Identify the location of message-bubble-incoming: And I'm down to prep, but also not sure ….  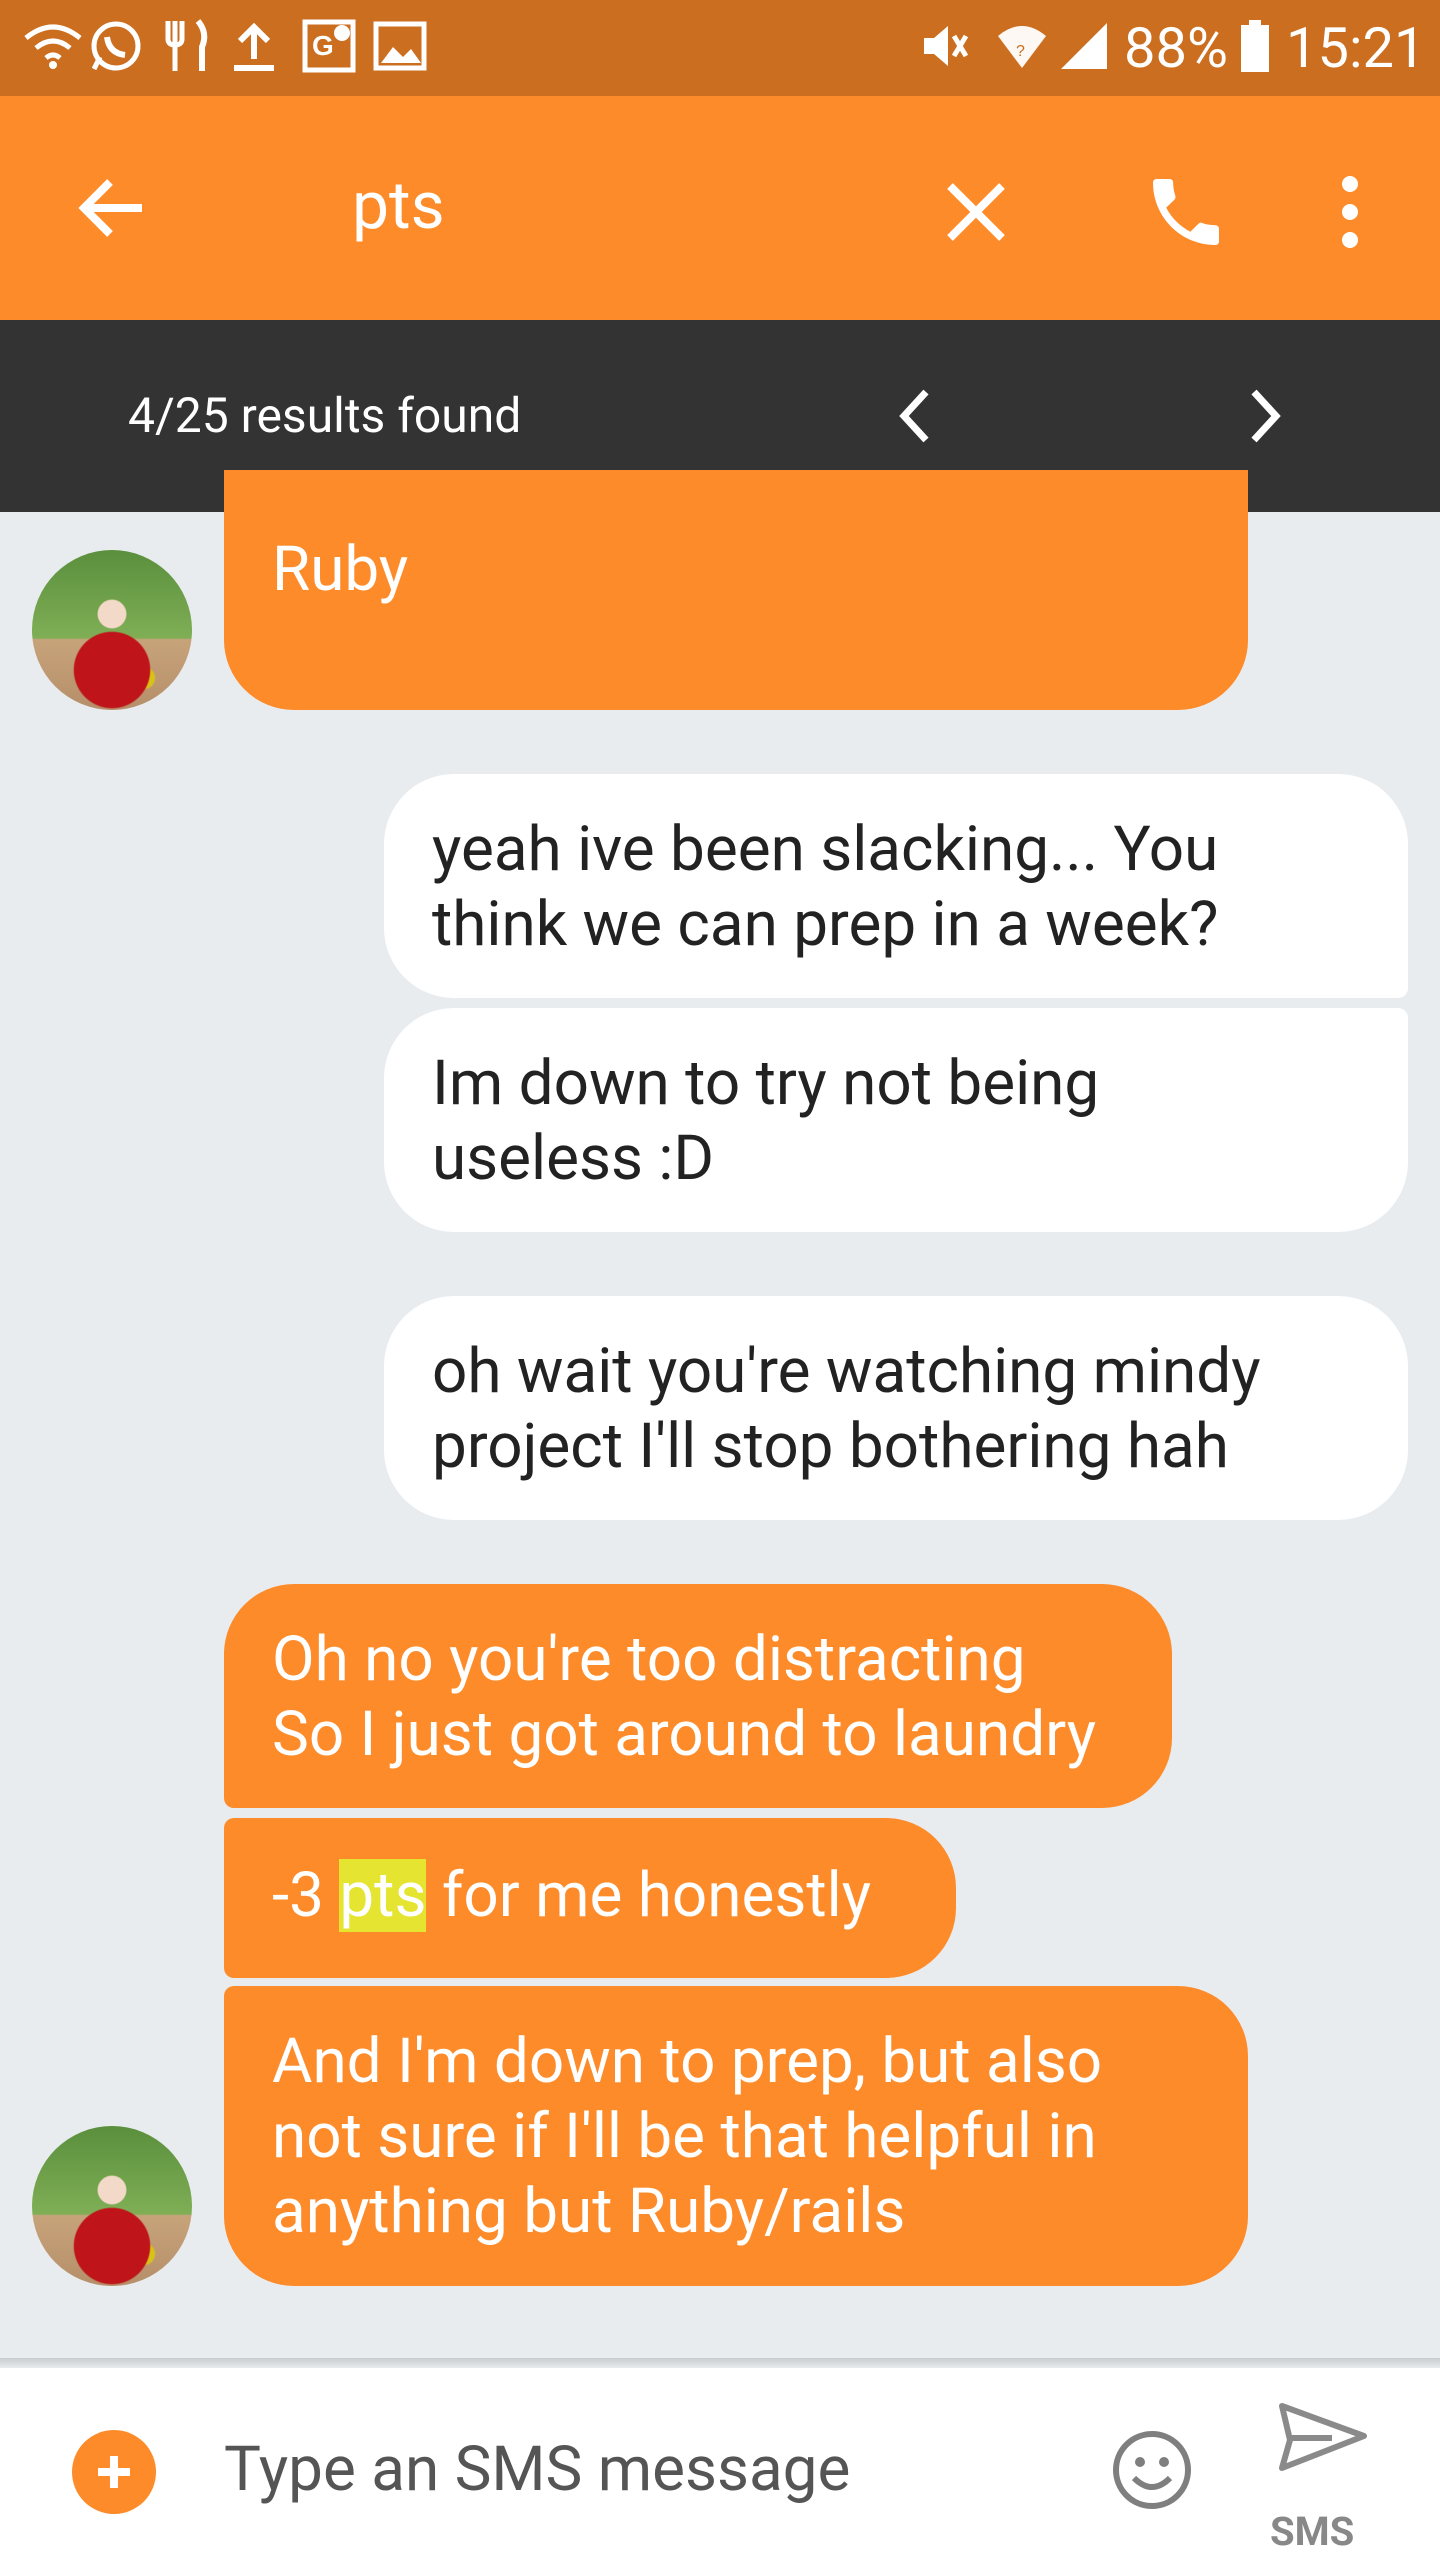
(736, 2136).